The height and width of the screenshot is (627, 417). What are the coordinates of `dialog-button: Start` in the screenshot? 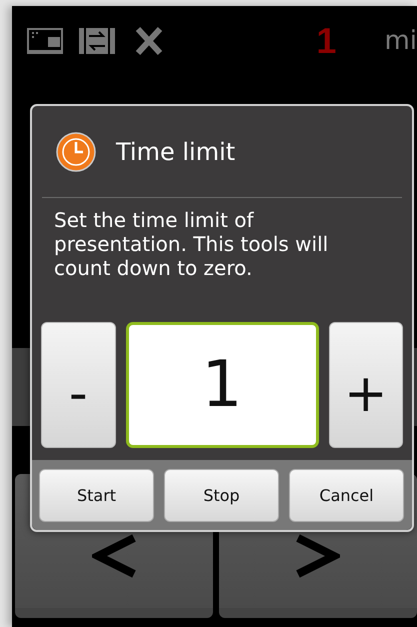 It's located at (96, 495).